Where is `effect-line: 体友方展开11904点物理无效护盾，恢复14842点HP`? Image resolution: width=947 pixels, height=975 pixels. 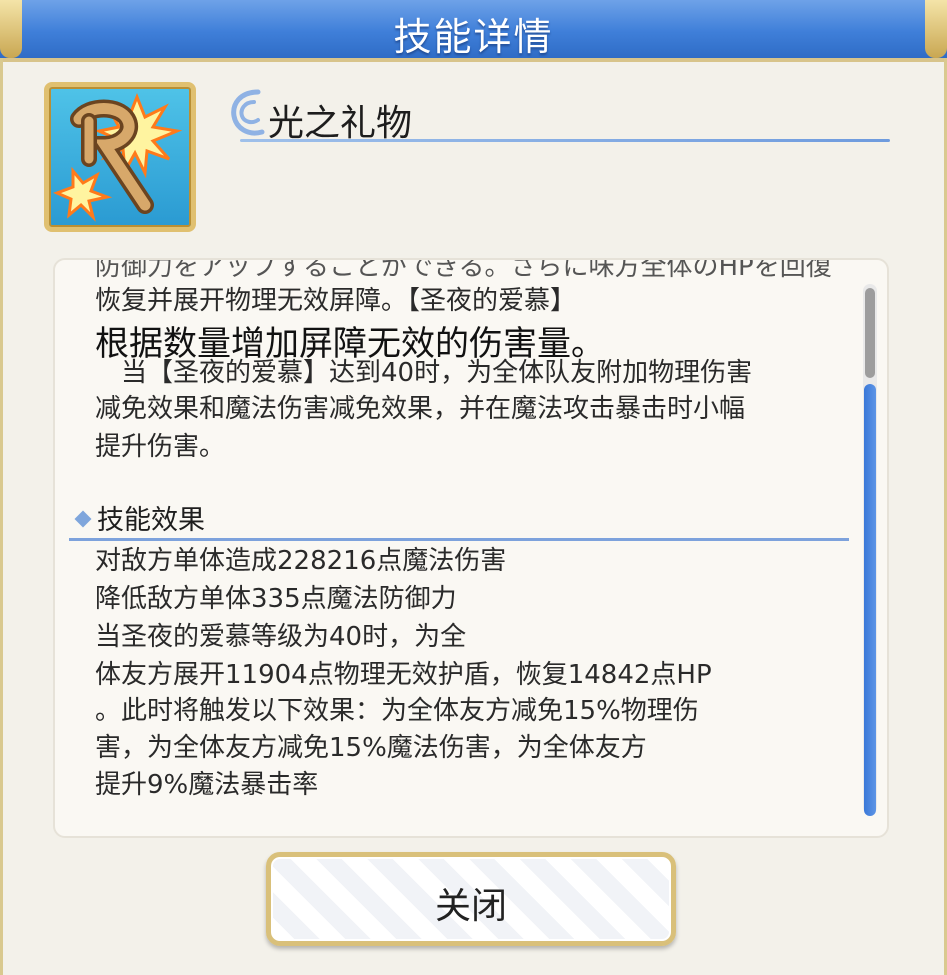
effect-line: 体友方展开11904点物理无效护盾，恢复14842点HP is located at coordinates (403, 675).